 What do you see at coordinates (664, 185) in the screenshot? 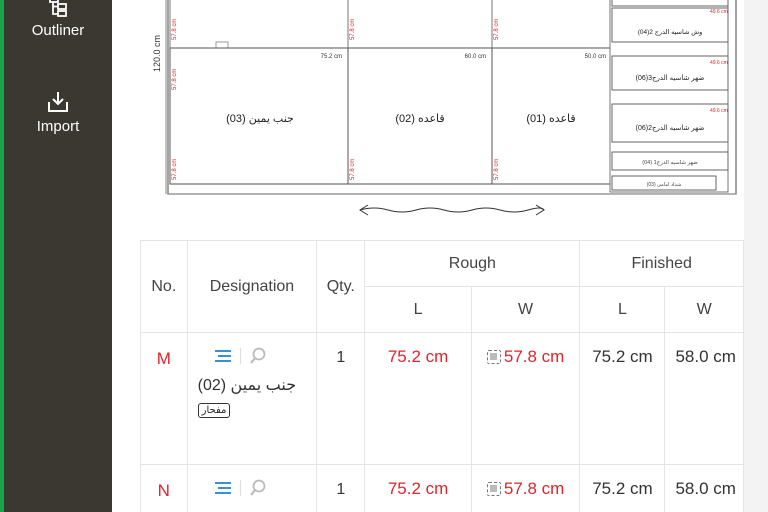
I see `drawer-strip-5-label: شداد امامى (03)` at bounding box center [664, 185].